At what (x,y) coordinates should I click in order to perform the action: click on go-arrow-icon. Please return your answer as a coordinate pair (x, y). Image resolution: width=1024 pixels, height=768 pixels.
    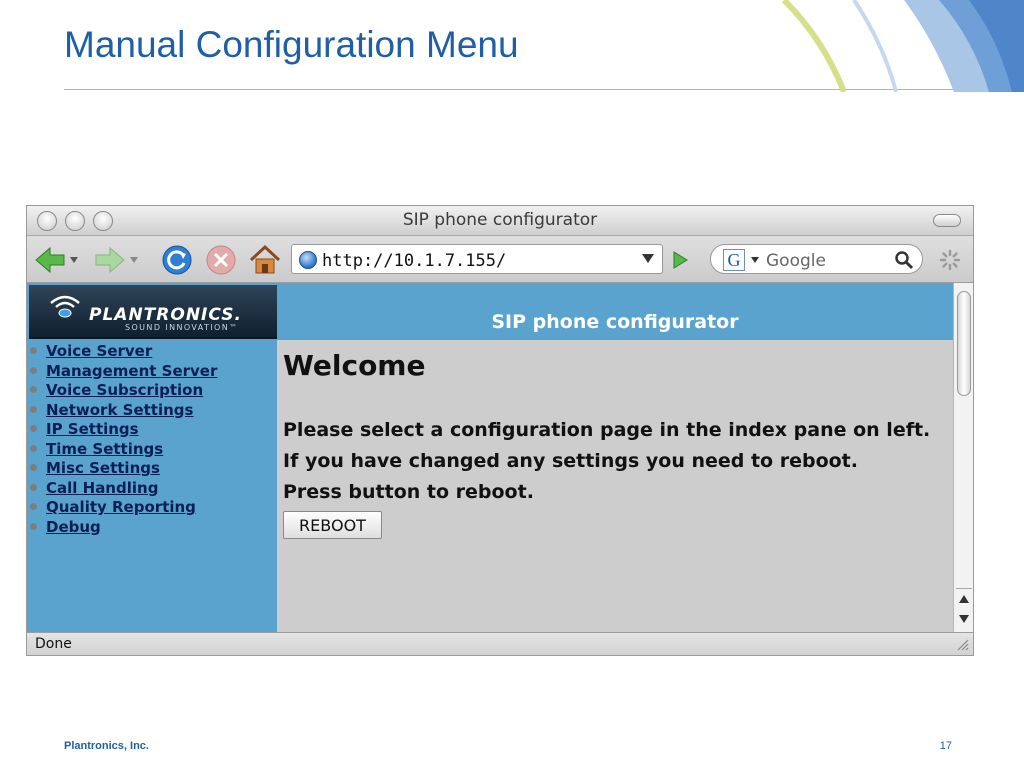
    Looking at the image, I should click on (680, 260).